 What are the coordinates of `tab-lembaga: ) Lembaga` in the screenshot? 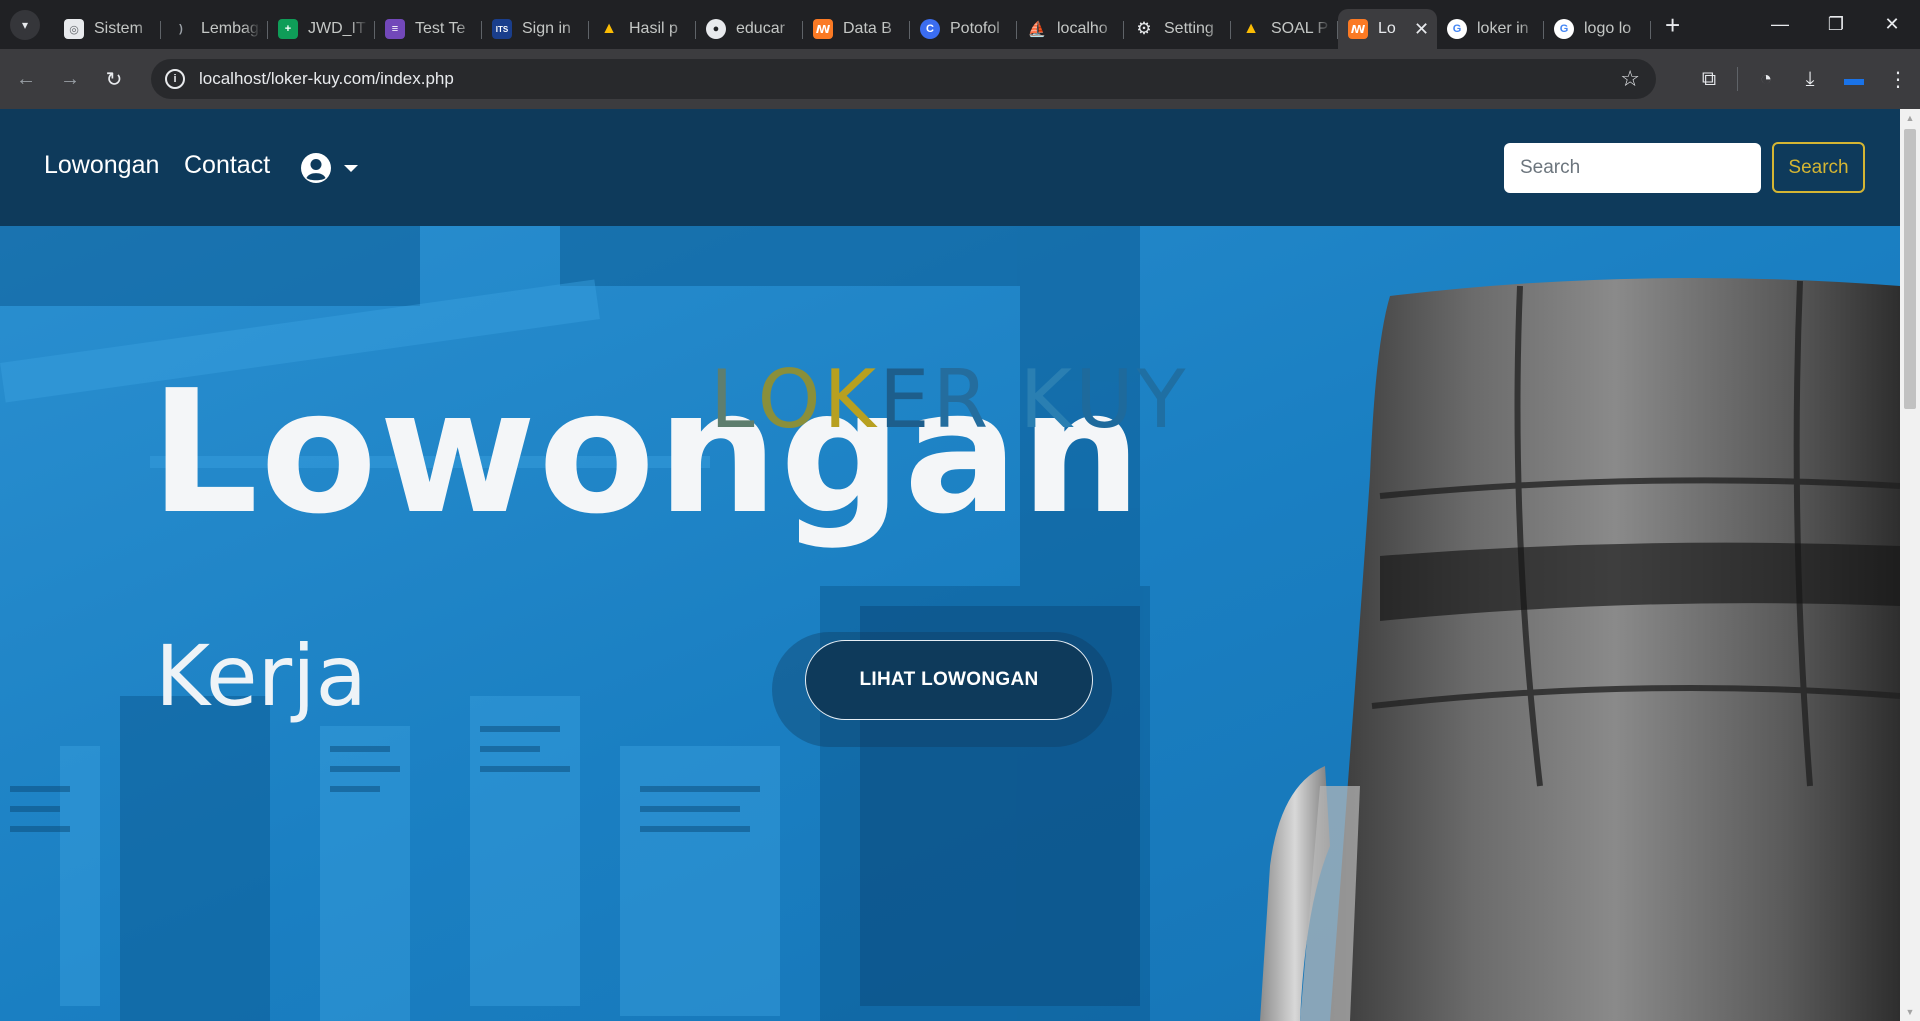 It's located at (214, 29).